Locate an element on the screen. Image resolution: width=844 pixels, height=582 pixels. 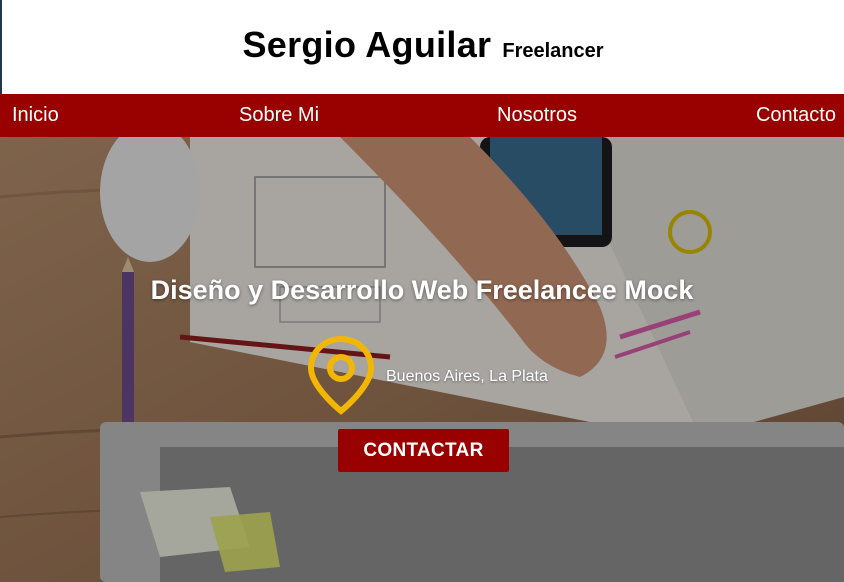
map-pin-icon is located at coordinates (341, 377).